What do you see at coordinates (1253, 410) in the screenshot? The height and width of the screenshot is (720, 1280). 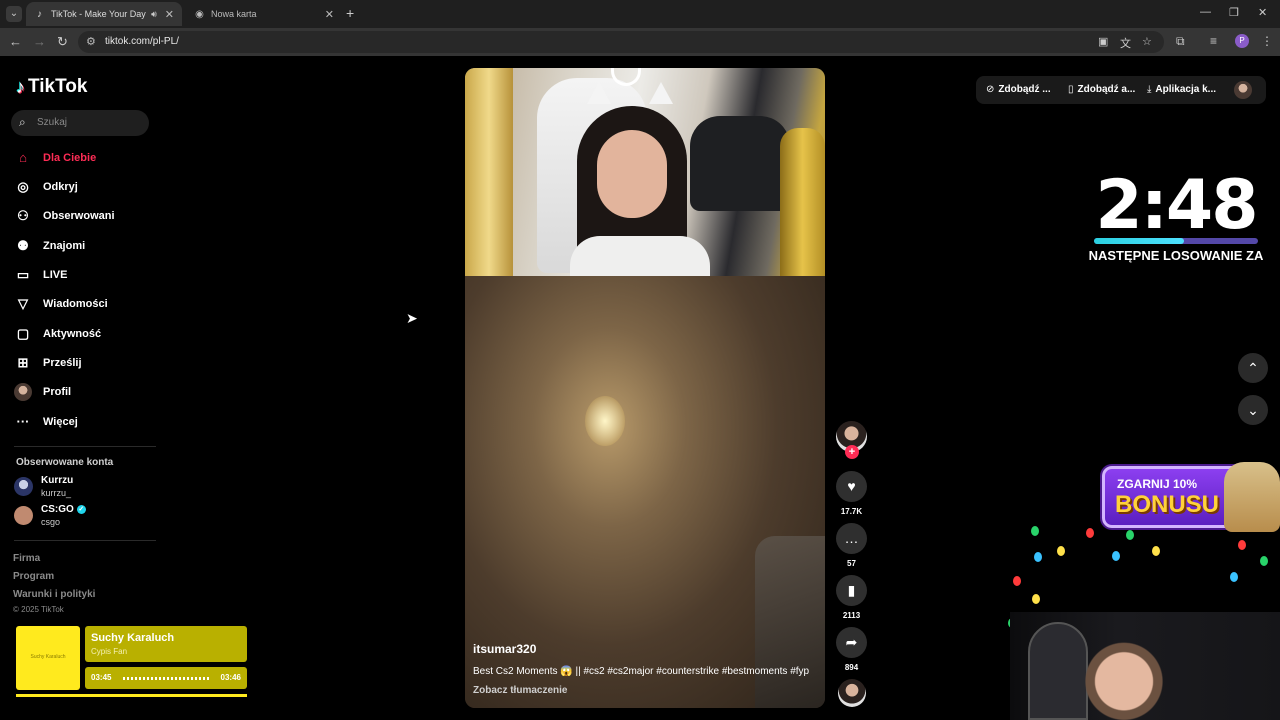 I see `next-video-button: ⌄` at bounding box center [1253, 410].